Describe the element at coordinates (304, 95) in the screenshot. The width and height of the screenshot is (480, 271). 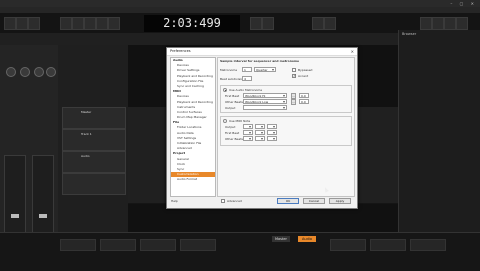
I see `first-beat-volume-field: 0.0` at that location.